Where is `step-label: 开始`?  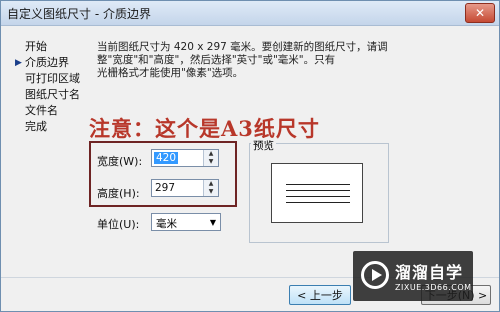 step-label: 开始 is located at coordinates (36, 46).